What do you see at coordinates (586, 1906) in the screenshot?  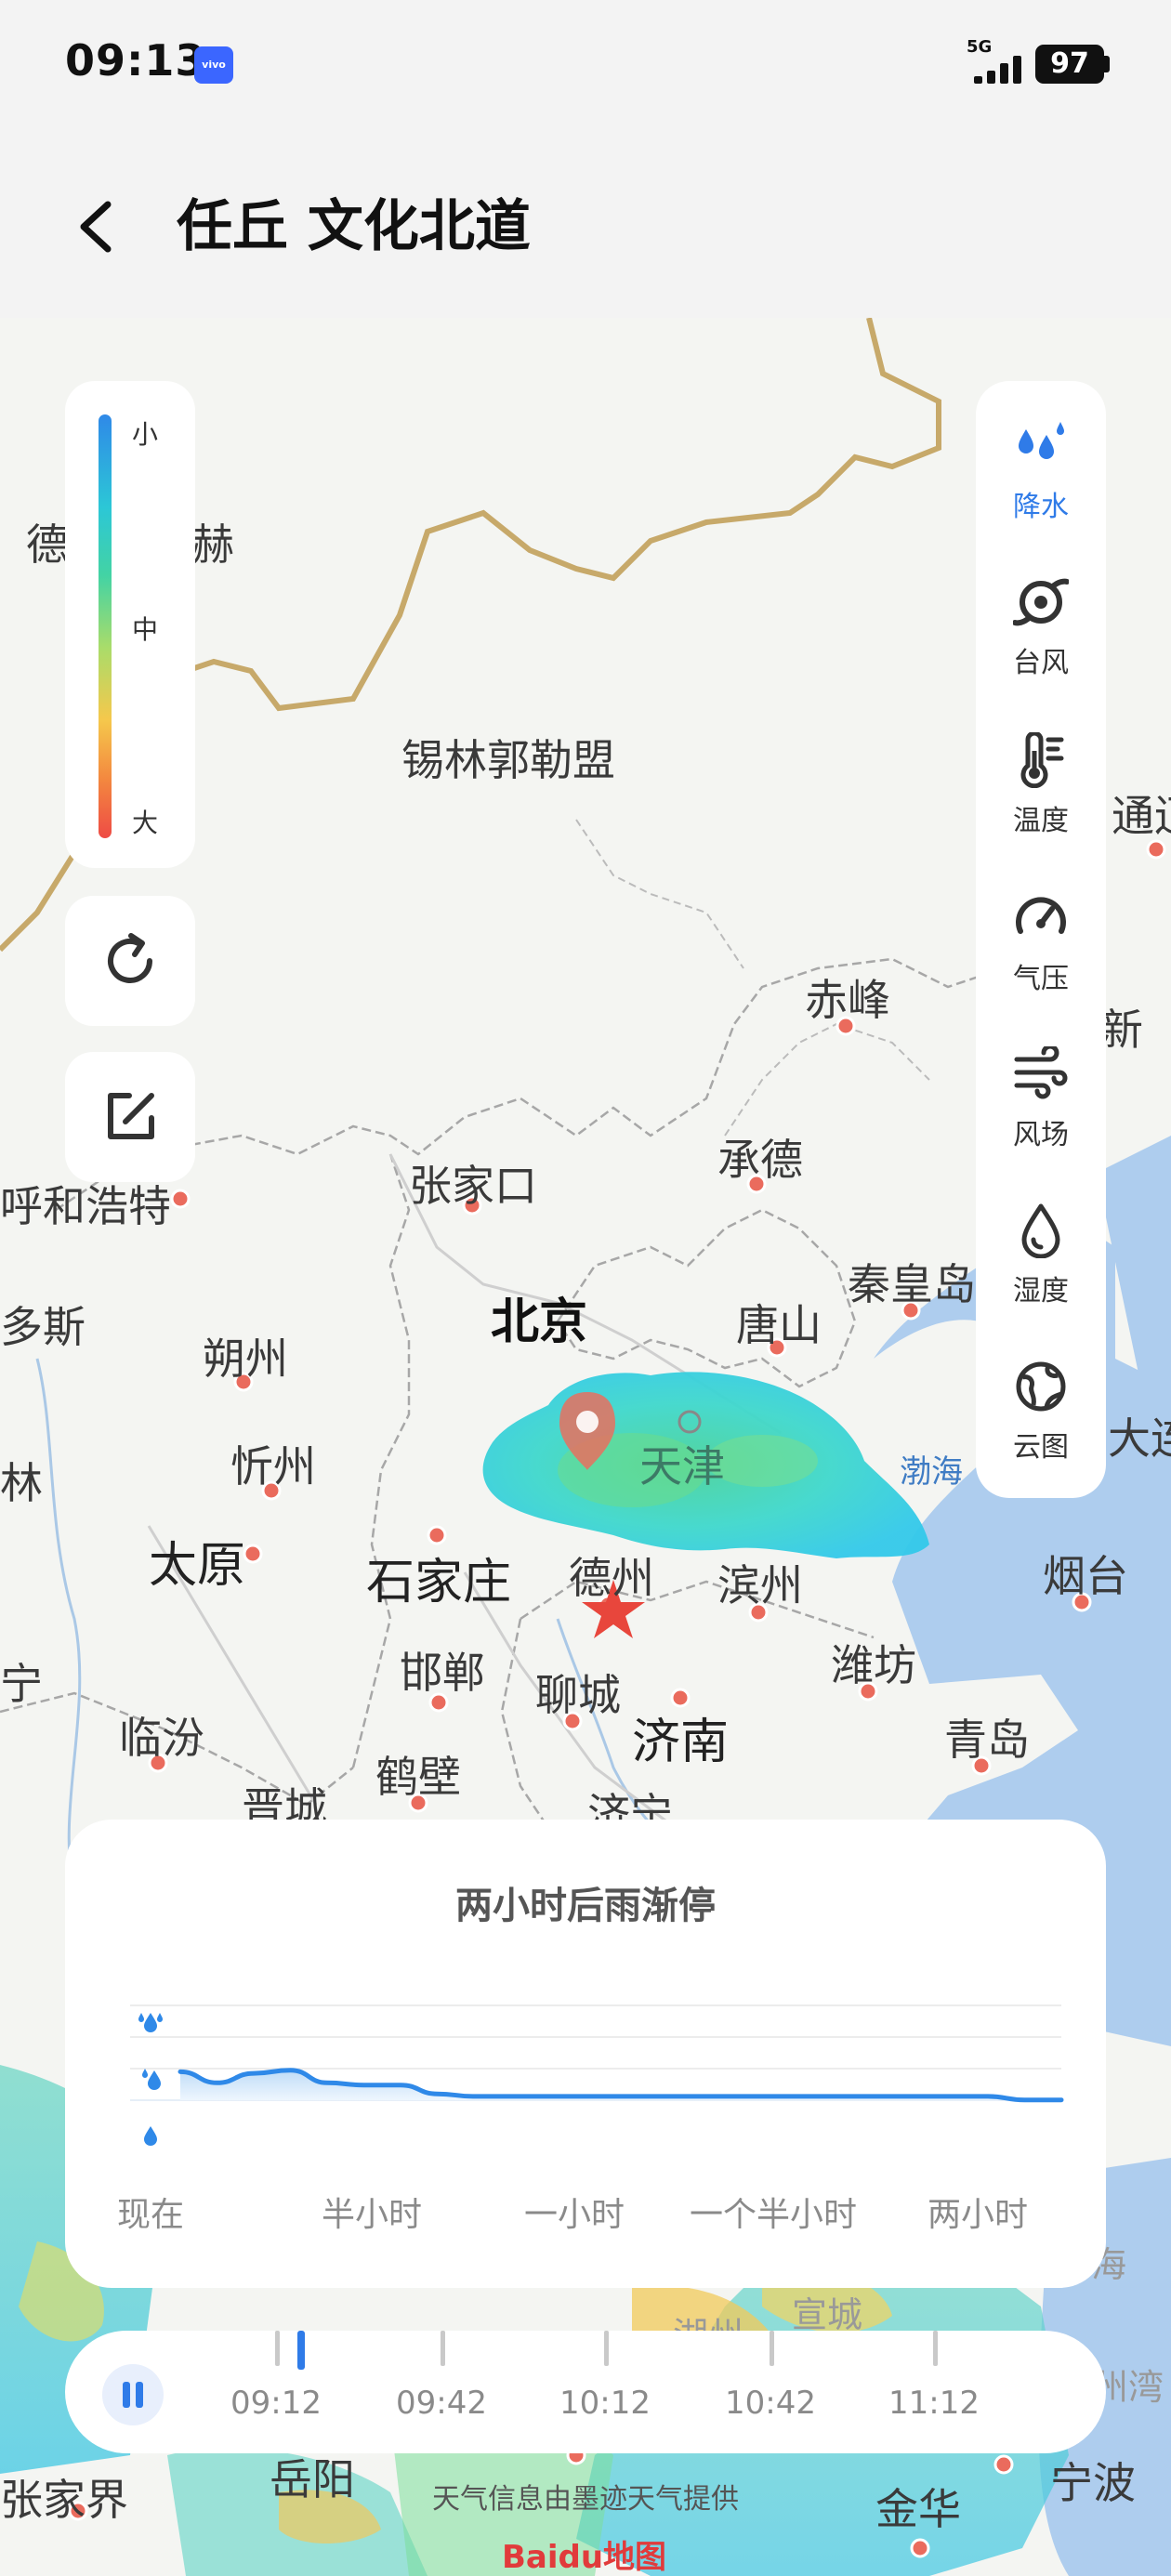 I see `forecast-title: 两小时后雨渐停` at bounding box center [586, 1906].